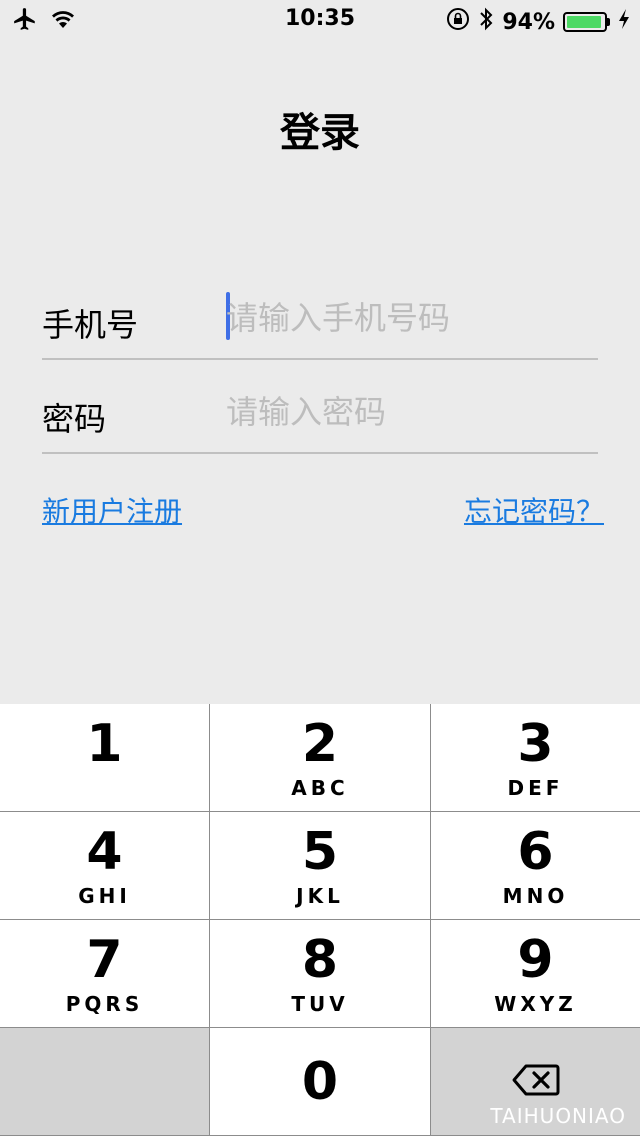 This screenshot has width=640, height=1136. I want to click on key-letters: TUV, so click(320, 1004).